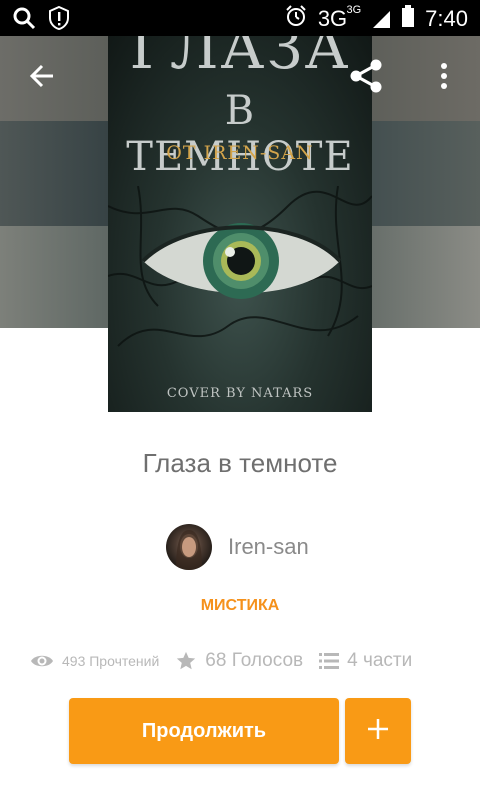 The image size is (480, 800). Describe the element at coordinates (380, 660) in the screenshot. I see `parts-count: 4 части` at that location.